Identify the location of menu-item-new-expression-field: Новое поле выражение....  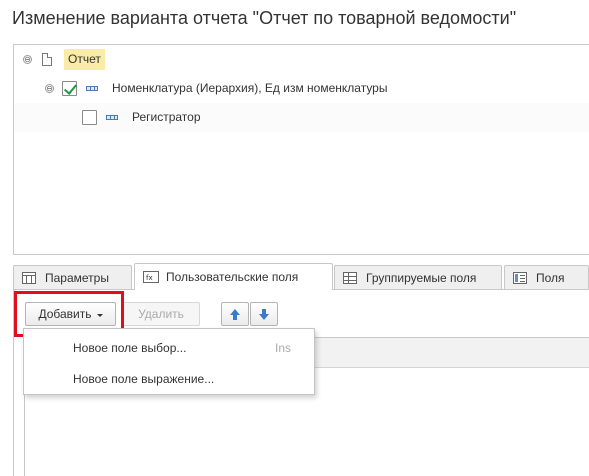
(169, 379).